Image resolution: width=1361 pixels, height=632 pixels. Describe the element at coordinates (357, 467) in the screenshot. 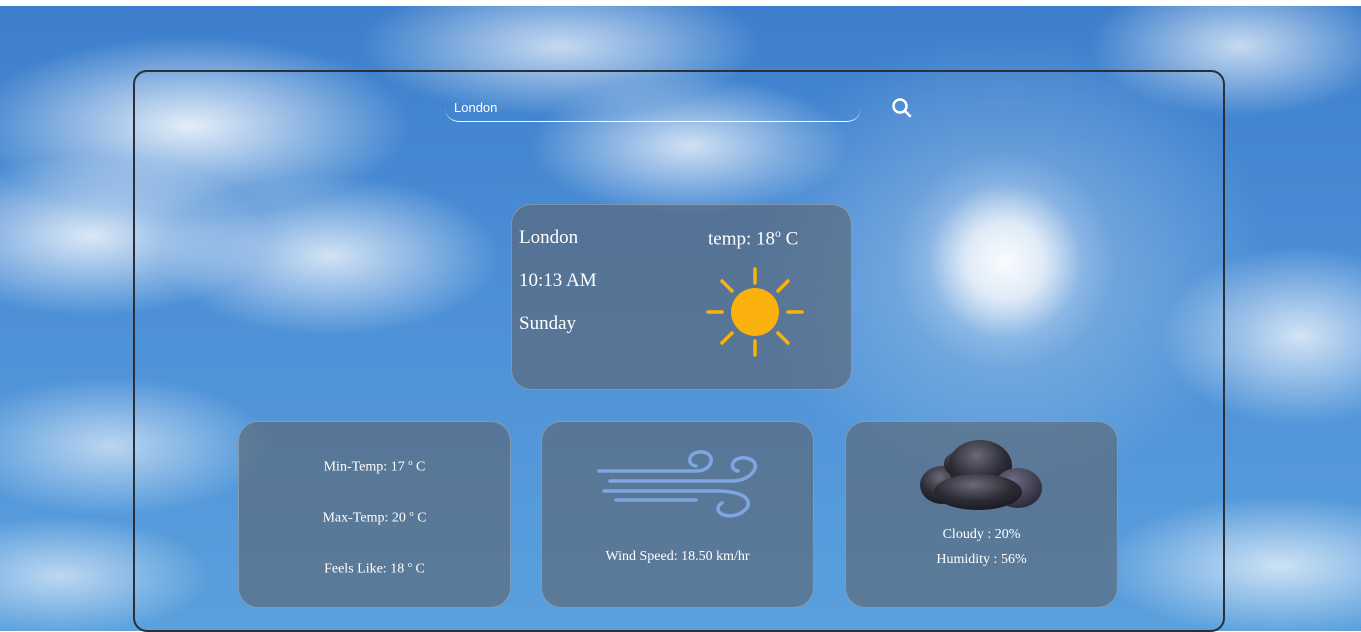

I see `min-temp-label: Min-Temp:` at that location.